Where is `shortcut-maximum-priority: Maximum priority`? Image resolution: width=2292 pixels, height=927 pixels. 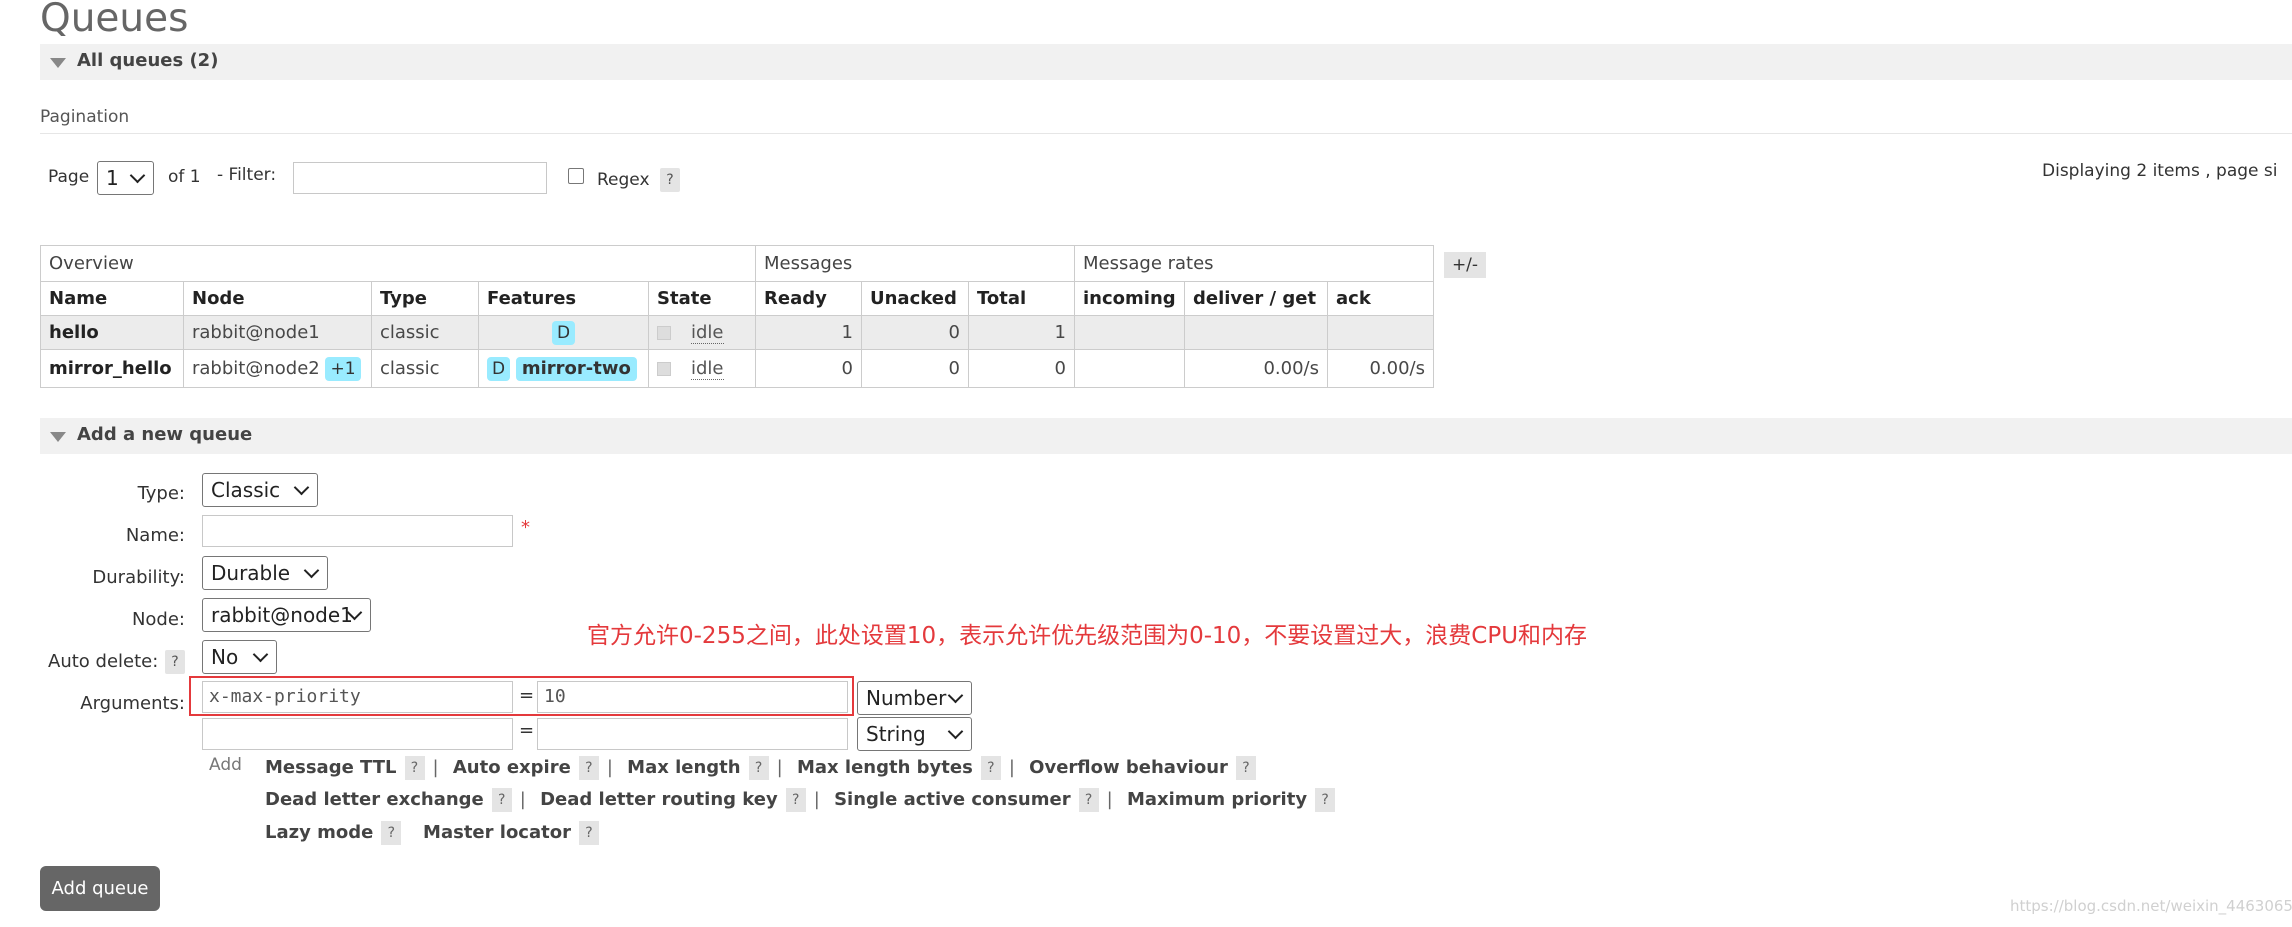 shortcut-maximum-priority: Maximum priority is located at coordinates (1217, 799).